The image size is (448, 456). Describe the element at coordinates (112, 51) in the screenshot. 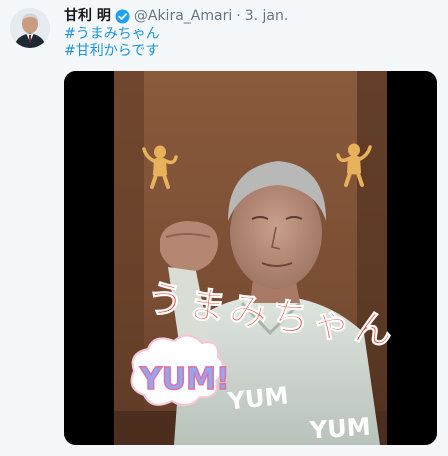

I see `hashtag-amari-kara-desu: #甘利からです` at that location.